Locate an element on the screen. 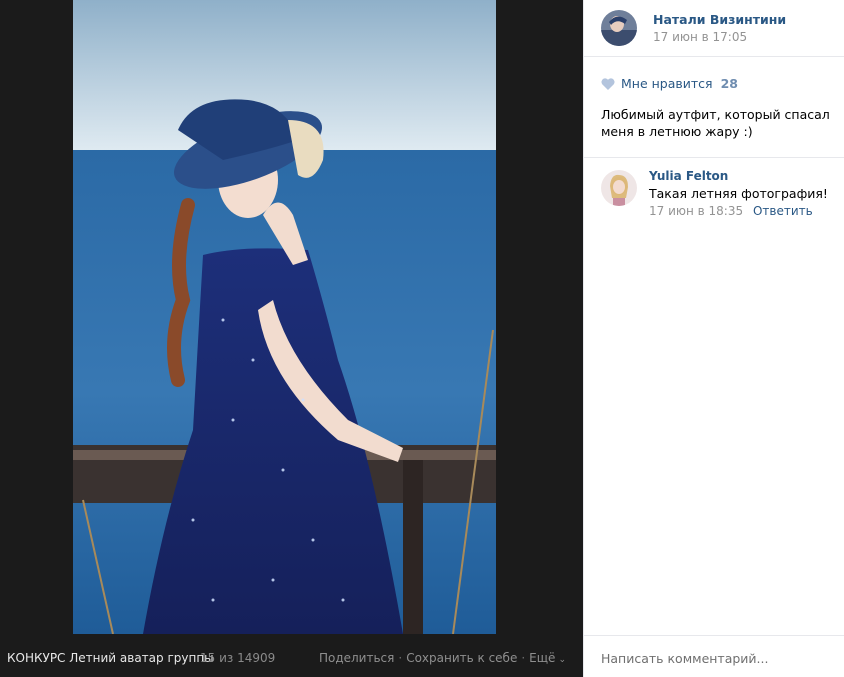  share-button: Поделиться is located at coordinates (356, 658).